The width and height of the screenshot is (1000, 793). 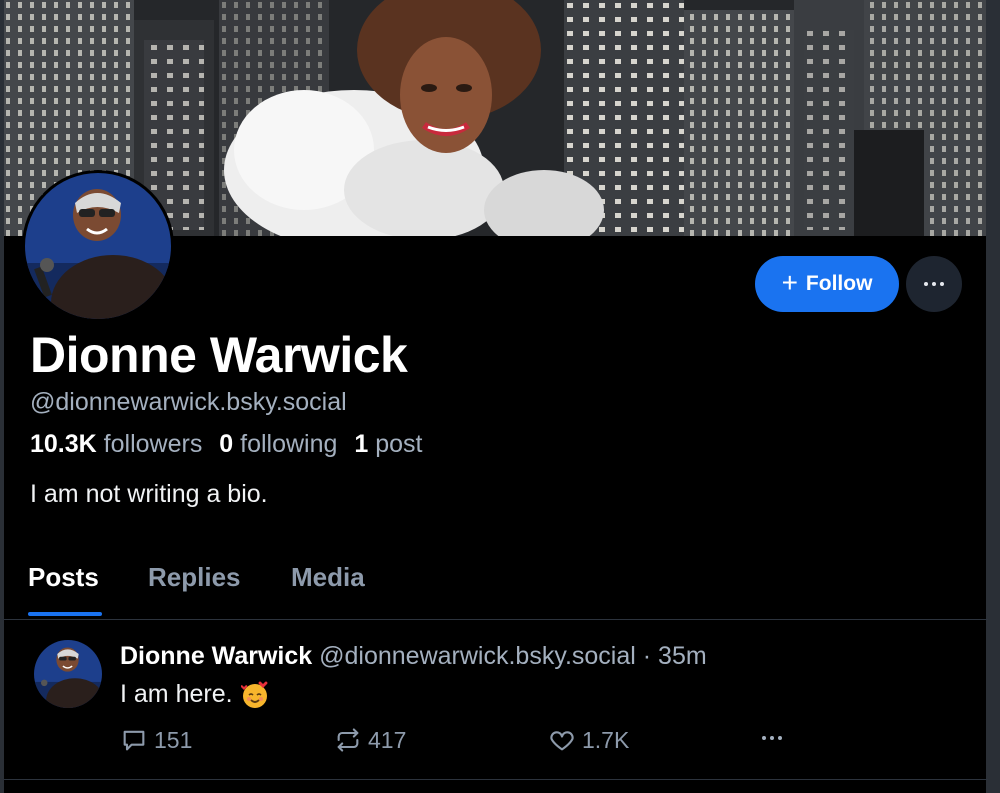 What do you see at coordinates (134, 740) in the screenshot?
I see `reply-icon` at bounding box center [134, 740].